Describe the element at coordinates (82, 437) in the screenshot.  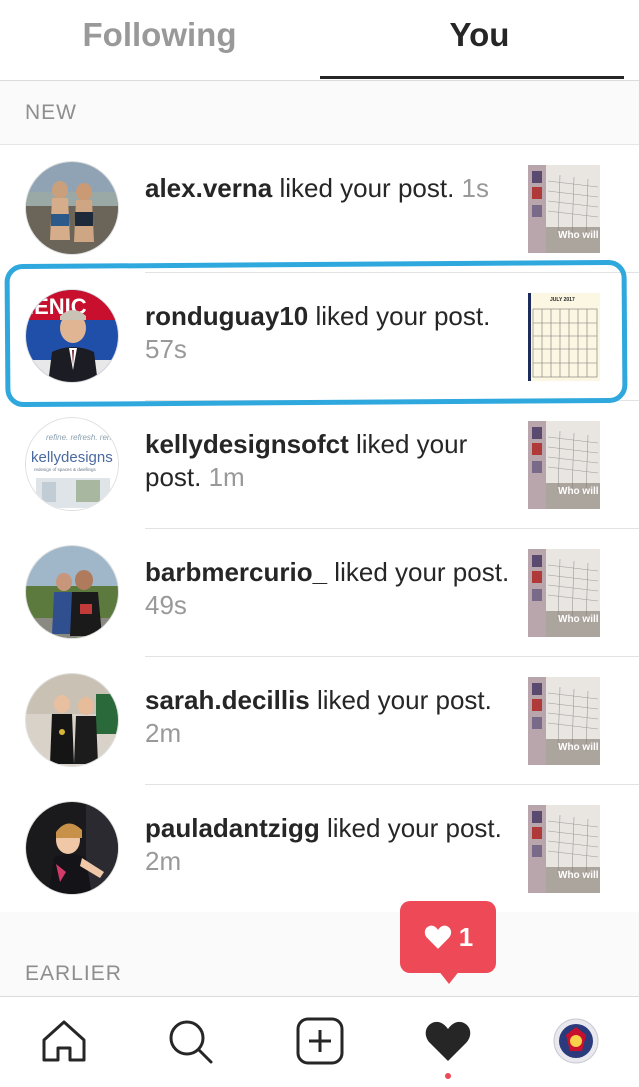
I see `avatar-tagline: refine. refresh. renew.` at that location.